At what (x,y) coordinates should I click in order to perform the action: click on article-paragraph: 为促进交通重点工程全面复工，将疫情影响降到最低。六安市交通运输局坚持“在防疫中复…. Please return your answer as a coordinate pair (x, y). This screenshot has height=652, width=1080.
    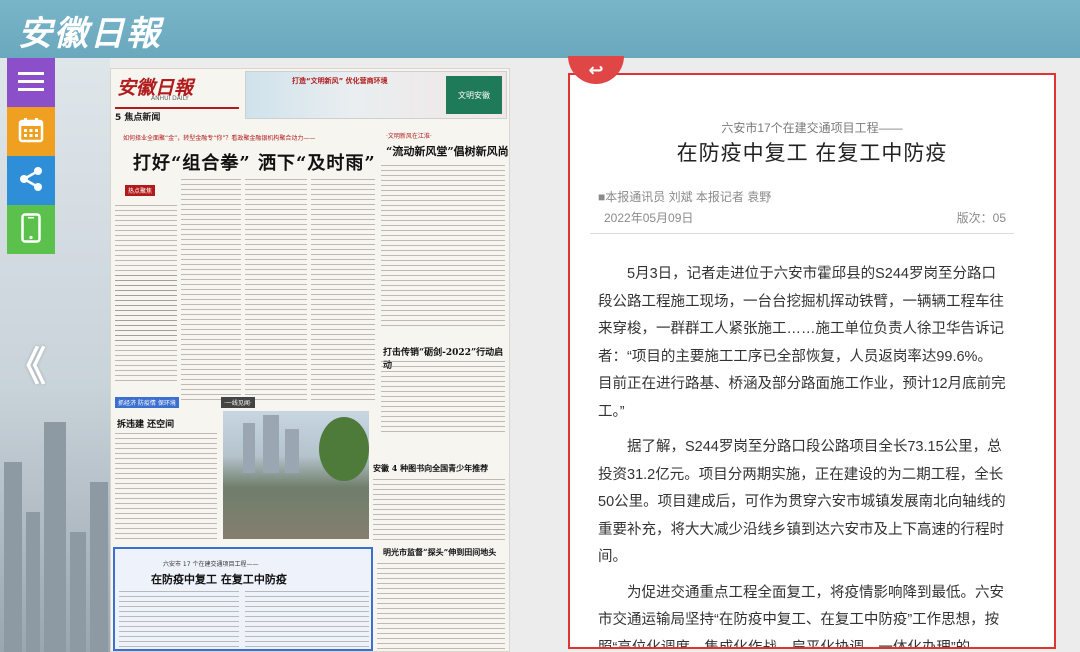
    Looking at the image, I should click on (801, 616).